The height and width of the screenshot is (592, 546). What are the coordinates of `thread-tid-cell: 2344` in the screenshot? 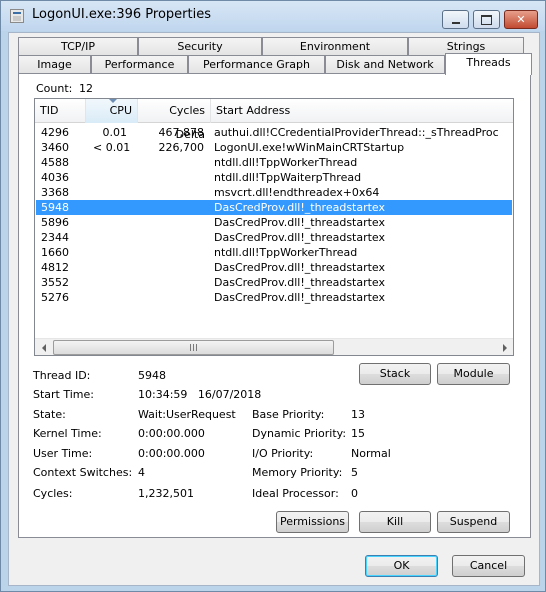 It's located at (55, 237).